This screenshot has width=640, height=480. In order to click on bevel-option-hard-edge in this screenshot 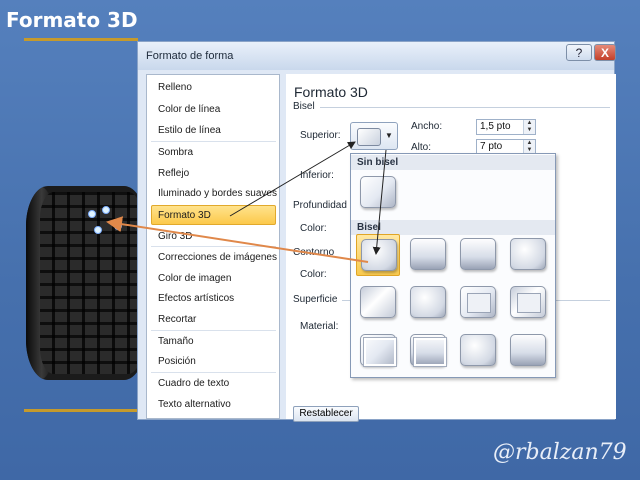, I will do `click(478, 351)`.